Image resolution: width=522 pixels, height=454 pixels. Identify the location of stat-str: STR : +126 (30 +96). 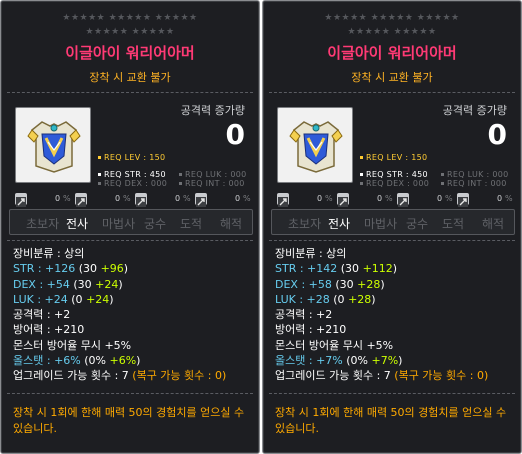
(71, 269).